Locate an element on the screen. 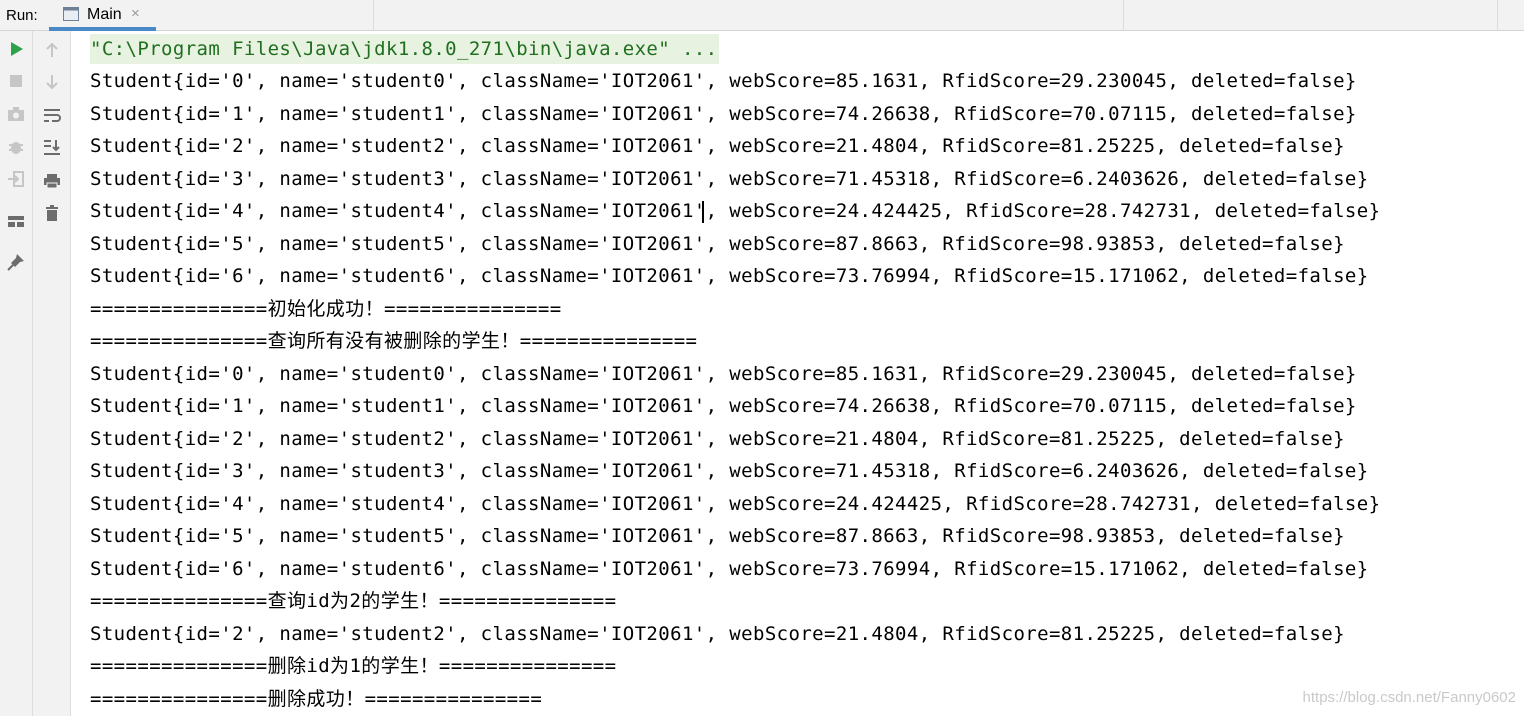 This screenshot has height=716, width=1524. arrow-up-icon is located at coordinates (52, 50).